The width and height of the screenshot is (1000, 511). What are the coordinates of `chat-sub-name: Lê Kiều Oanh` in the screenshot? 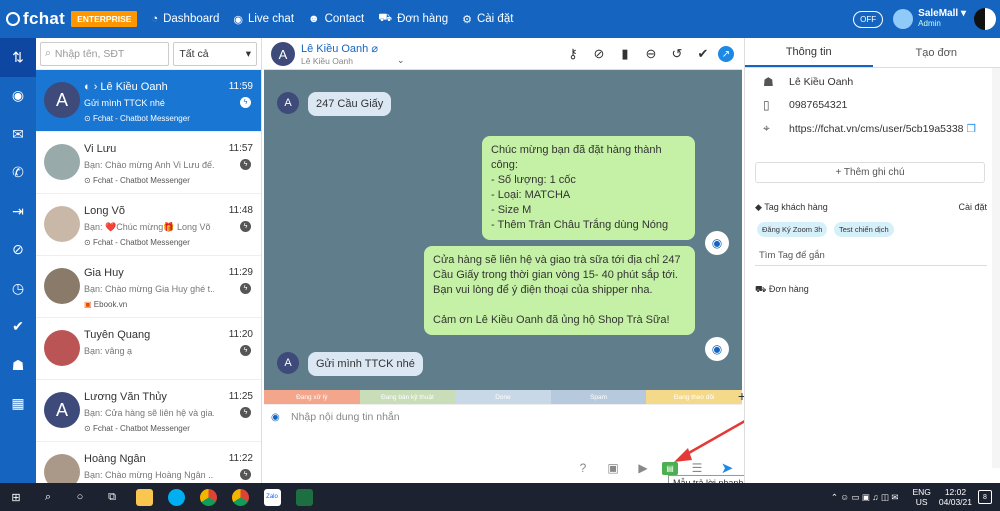 It's located at (327, 61).